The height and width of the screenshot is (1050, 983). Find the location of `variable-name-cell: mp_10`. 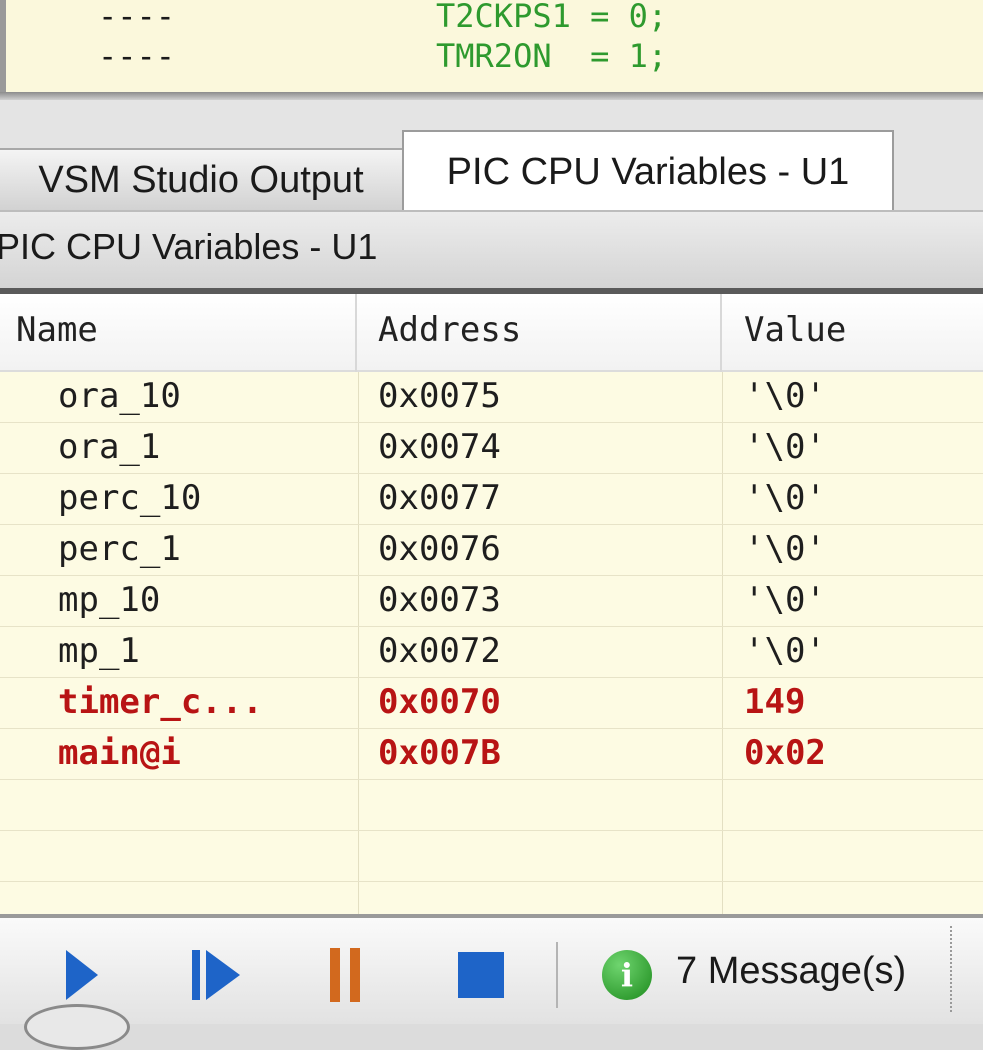

variable-name-cell: mp_10 is located at coordinates (109, 600).